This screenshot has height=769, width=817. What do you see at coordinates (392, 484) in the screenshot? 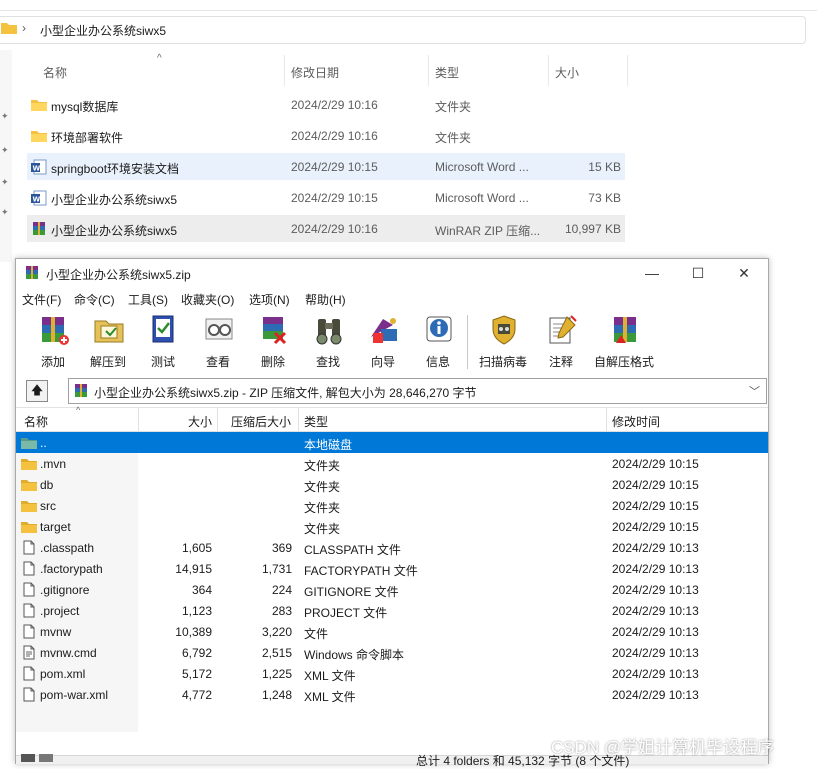
I see `list-row: db 文件夹 2024/2/29 10:15` at bounding box center [392, 484].